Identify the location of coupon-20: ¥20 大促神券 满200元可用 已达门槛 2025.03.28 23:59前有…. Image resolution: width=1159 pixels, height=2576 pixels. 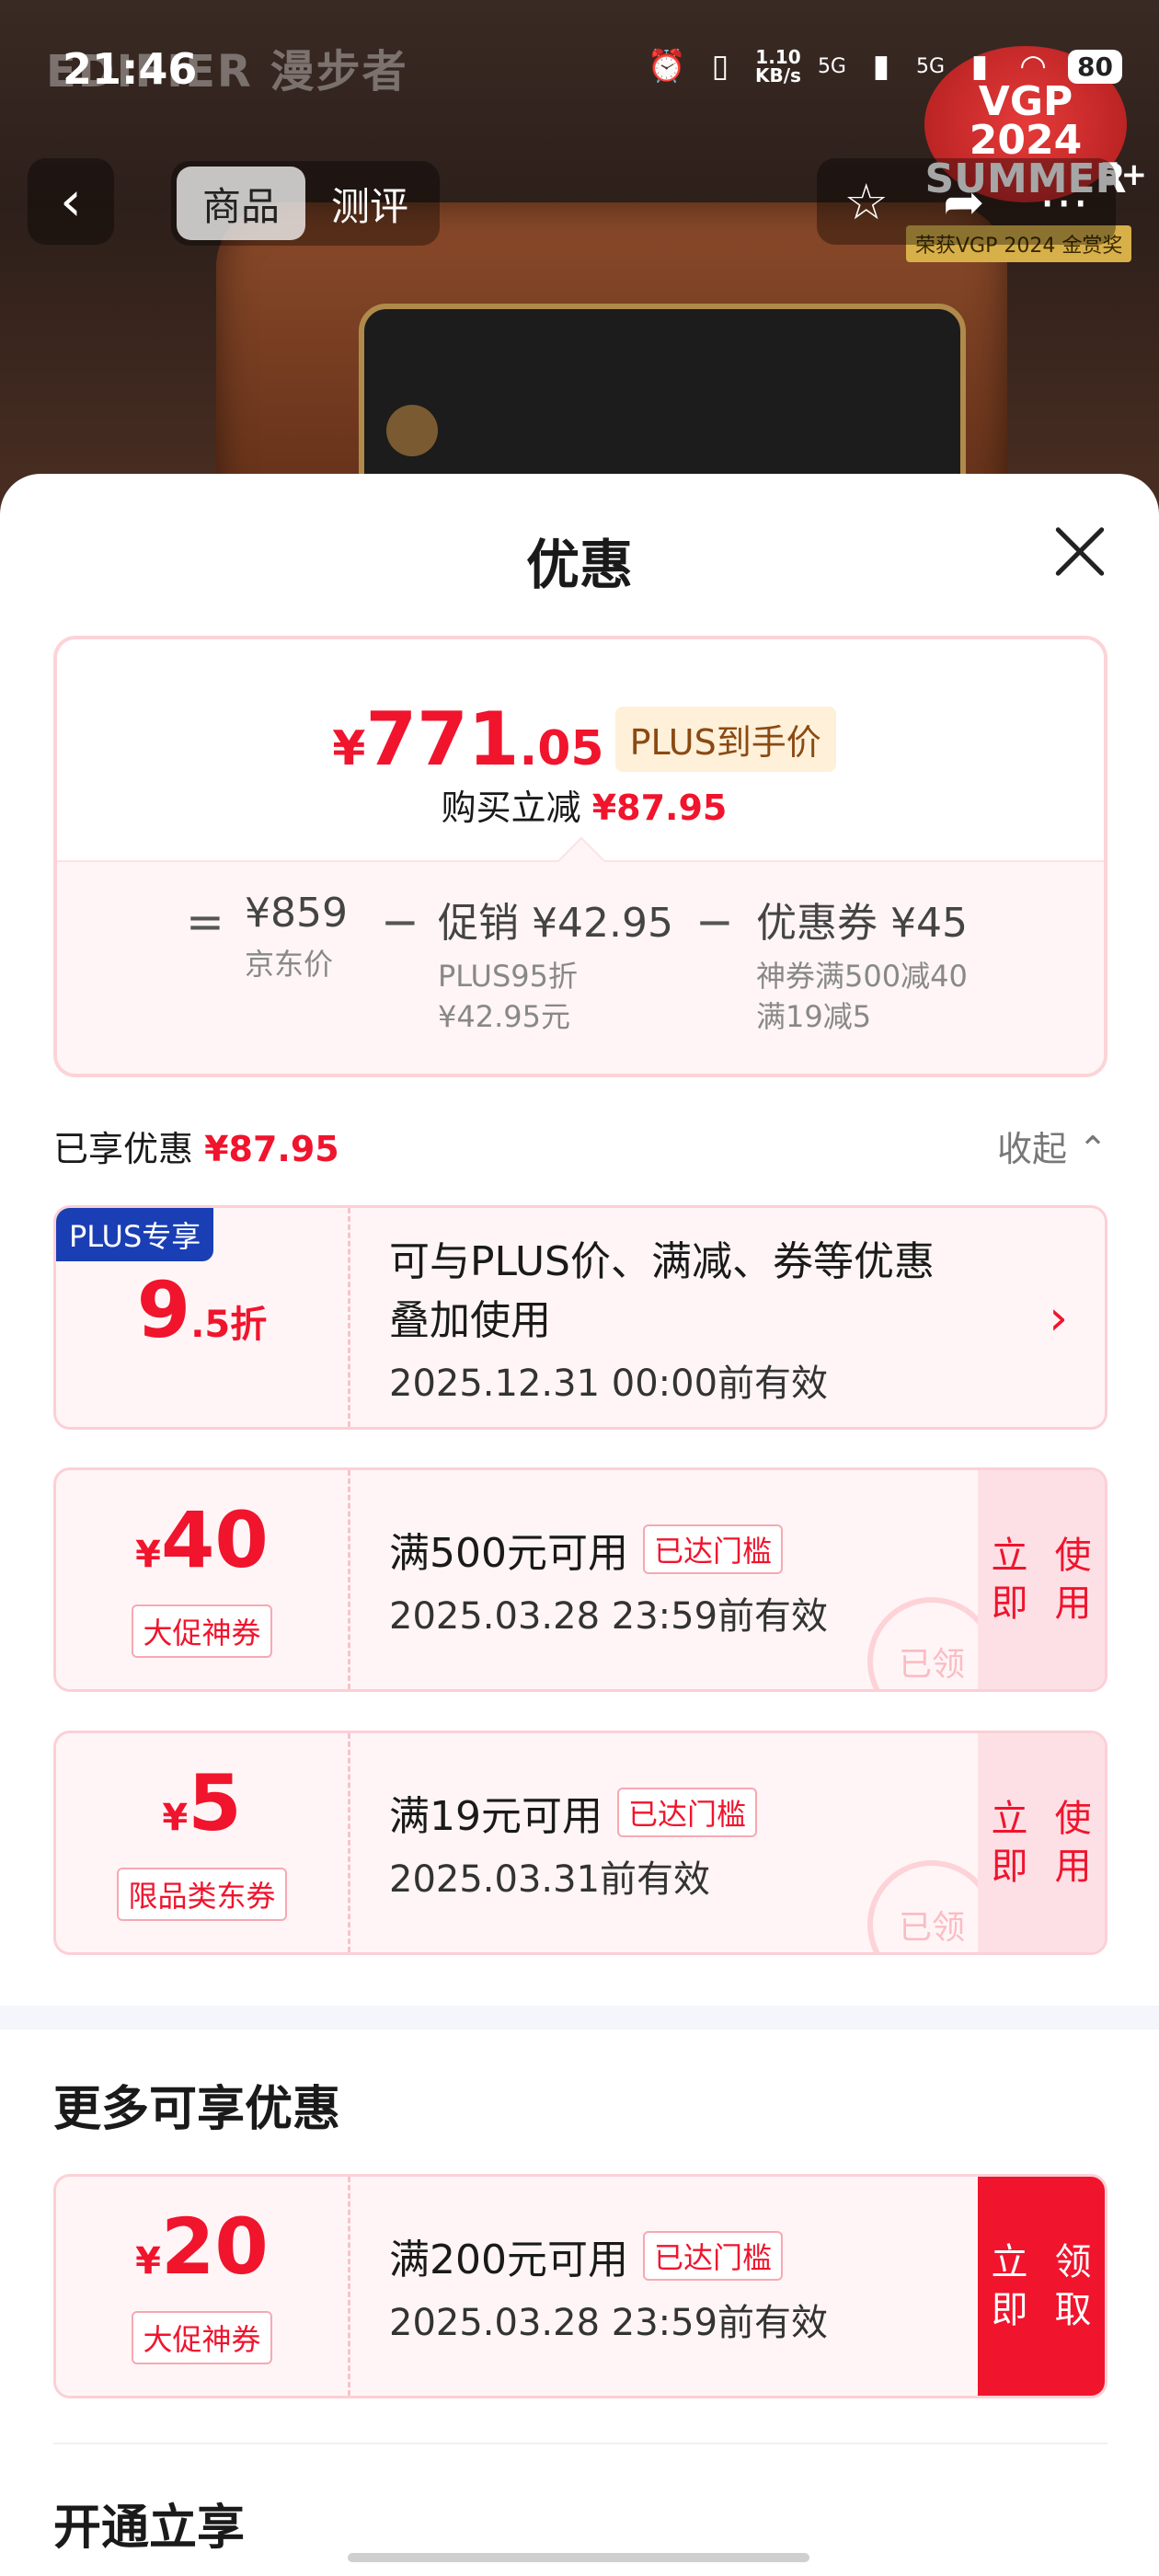
(580, 2286).